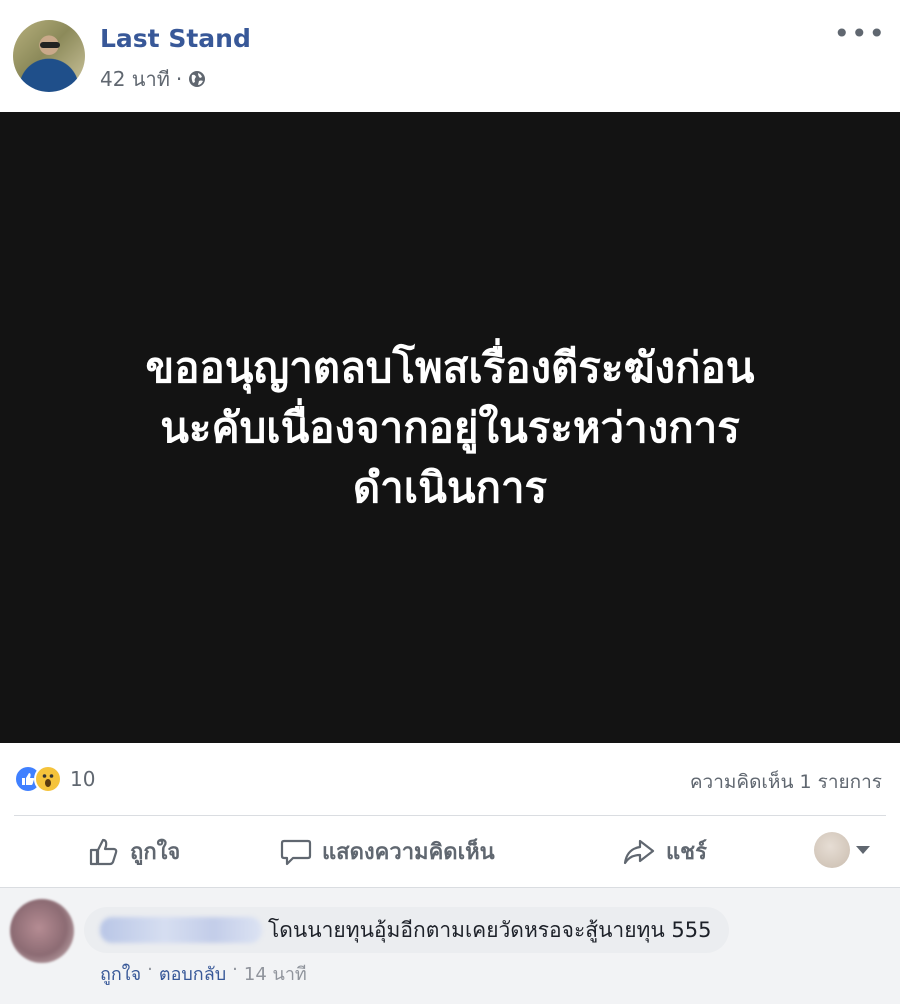 The width and height of the screenshot is (900, 1004). What do you see at coordinates (42, 931) in the screenshot?
I see `commenter-avatar` at bounding box center [42, 931].